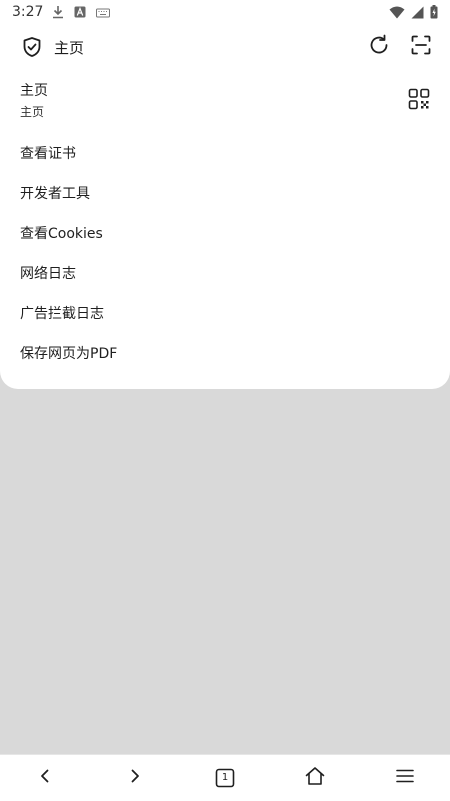  Describe the element at coordinates (434, 14) in the screenshot. I see `battery-icon` at that location.